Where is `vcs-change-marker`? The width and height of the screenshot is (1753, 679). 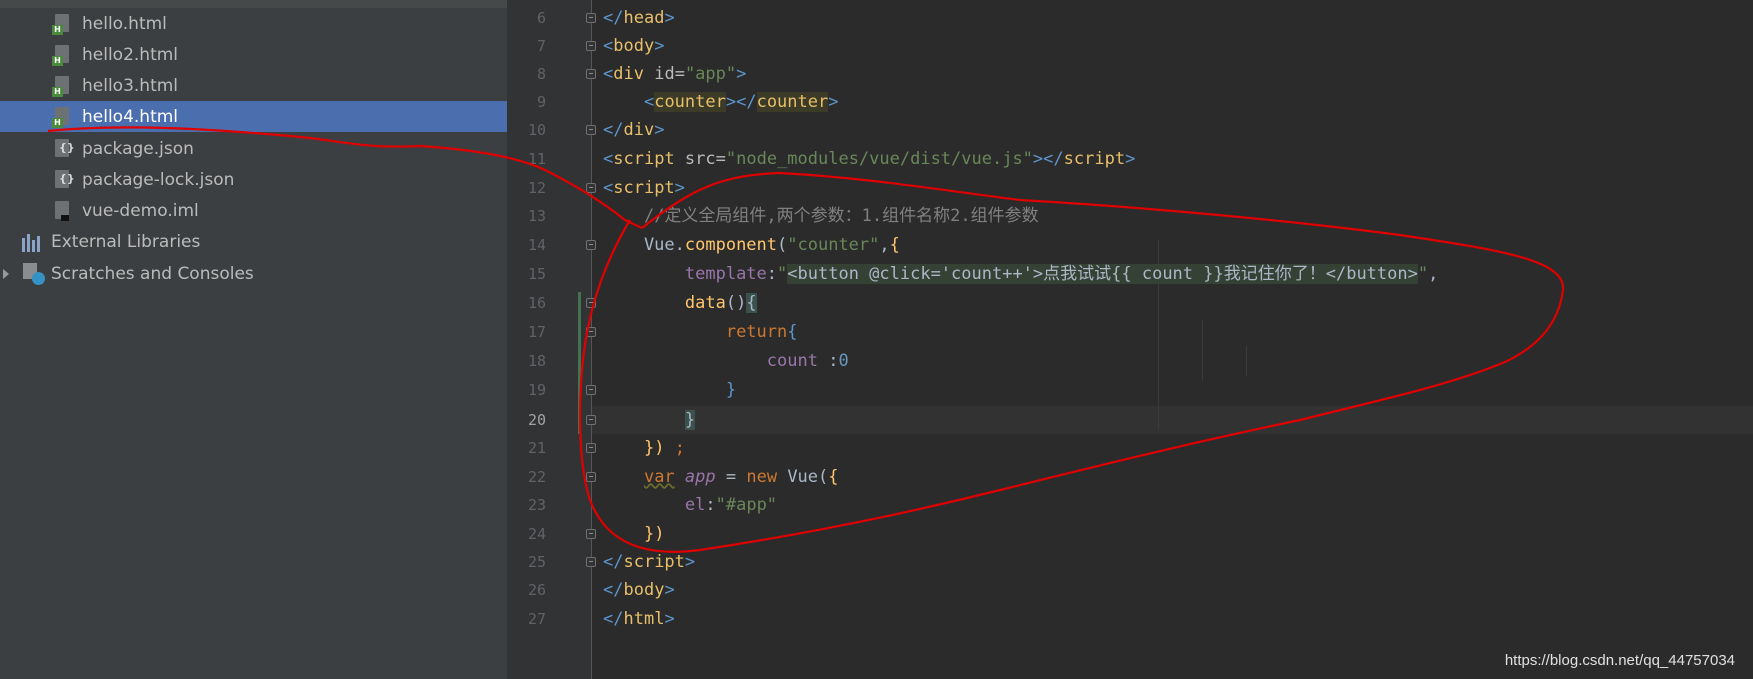 vcs-change-marker is located at coordinates (579, 363).